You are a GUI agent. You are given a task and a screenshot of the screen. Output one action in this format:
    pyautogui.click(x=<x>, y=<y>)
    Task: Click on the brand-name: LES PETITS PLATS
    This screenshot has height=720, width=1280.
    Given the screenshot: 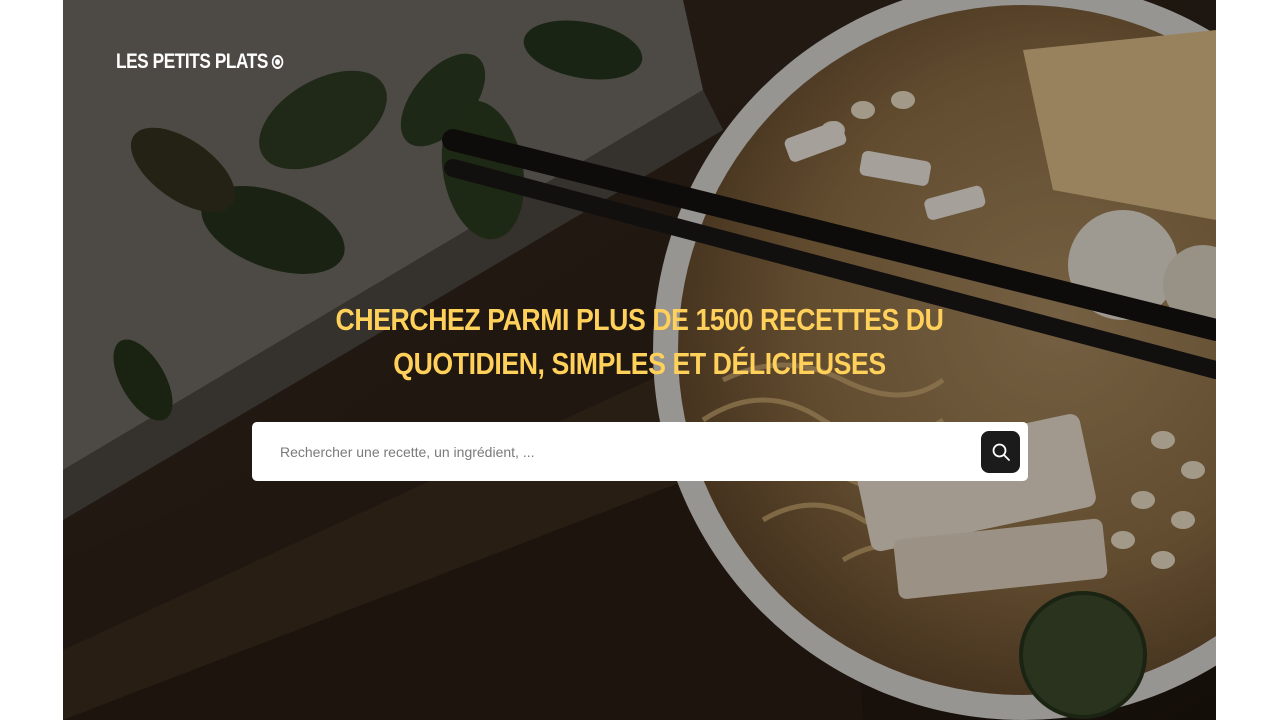 What is the action you would take?
    pyautogui.click(x=192, y=61)
    